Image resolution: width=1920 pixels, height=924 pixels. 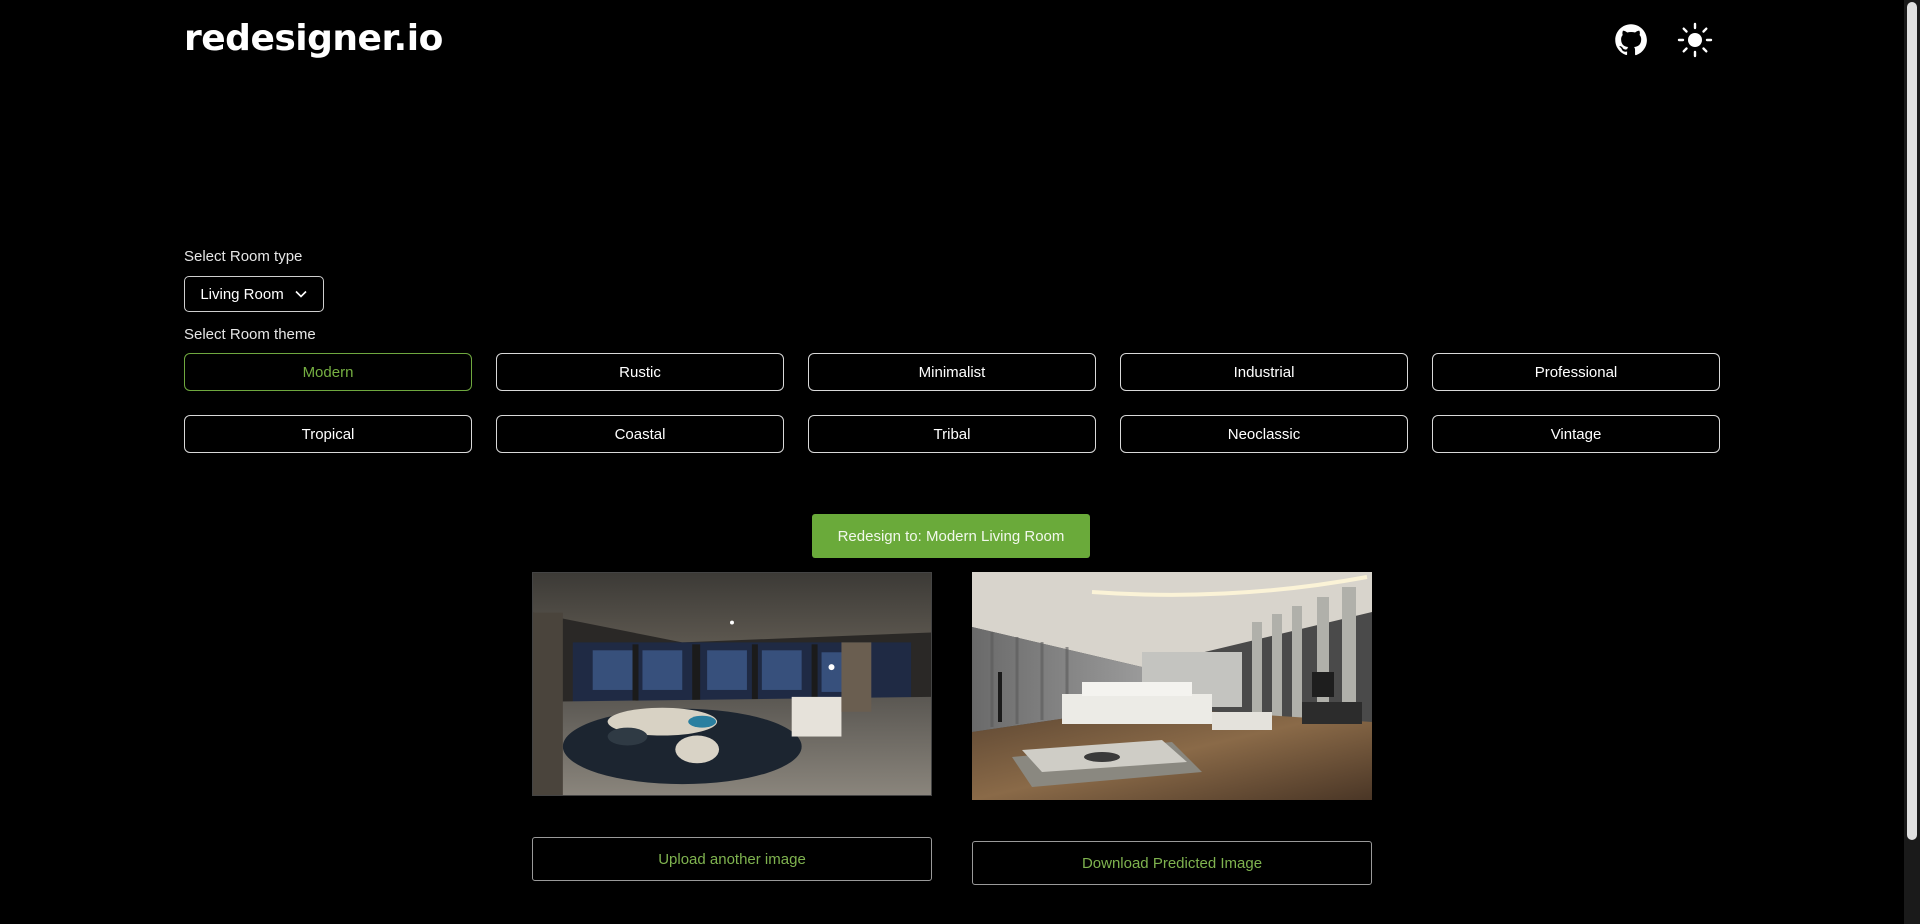 I want to click on sun-icon, so click(x=1695, y=40).